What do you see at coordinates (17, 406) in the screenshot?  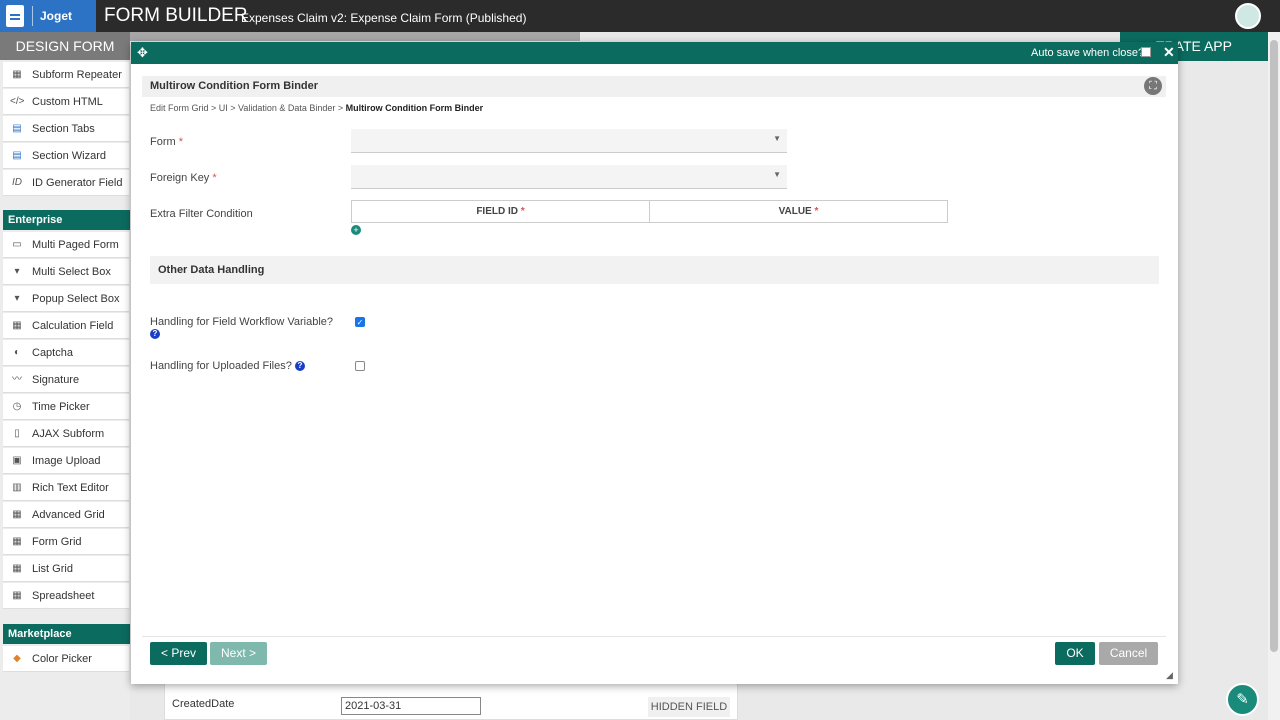 I see `clock-icon: ◷` at bounding box center [17, 406].